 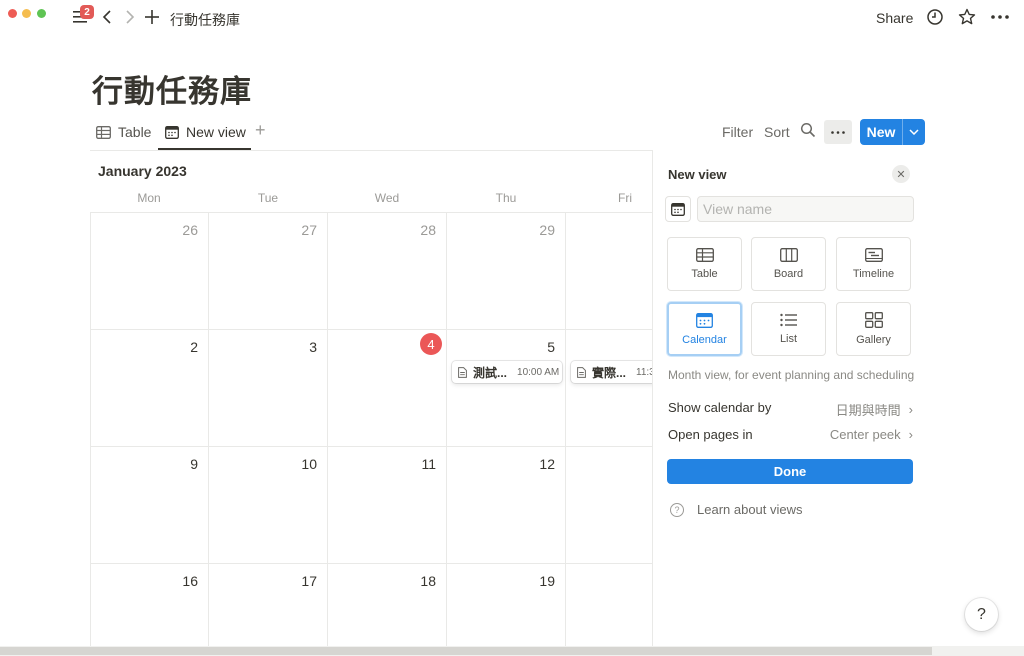 I want to click on forward-arrow-icon, so click(x=130, y=17).